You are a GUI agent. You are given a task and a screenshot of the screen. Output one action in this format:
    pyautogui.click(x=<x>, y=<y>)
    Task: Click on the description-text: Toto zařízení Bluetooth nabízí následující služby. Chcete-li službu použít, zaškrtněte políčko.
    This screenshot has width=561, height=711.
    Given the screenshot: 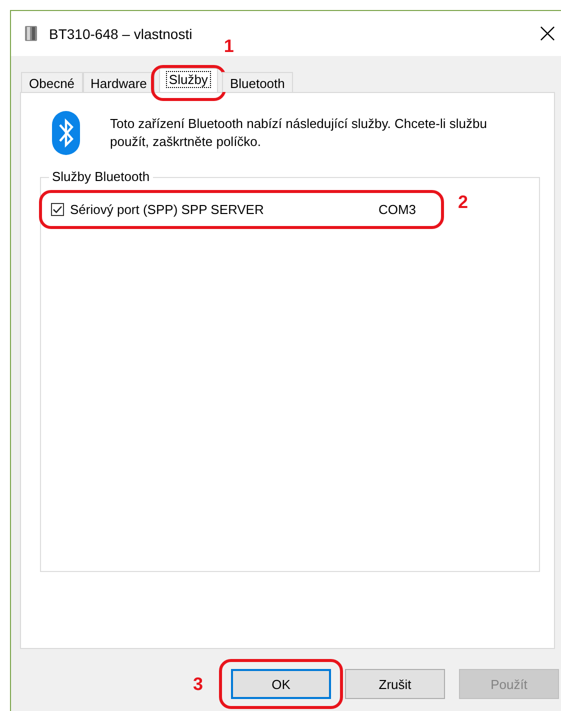 What is the action you would take?
    pyautogui.click(x=299, y=133)
    